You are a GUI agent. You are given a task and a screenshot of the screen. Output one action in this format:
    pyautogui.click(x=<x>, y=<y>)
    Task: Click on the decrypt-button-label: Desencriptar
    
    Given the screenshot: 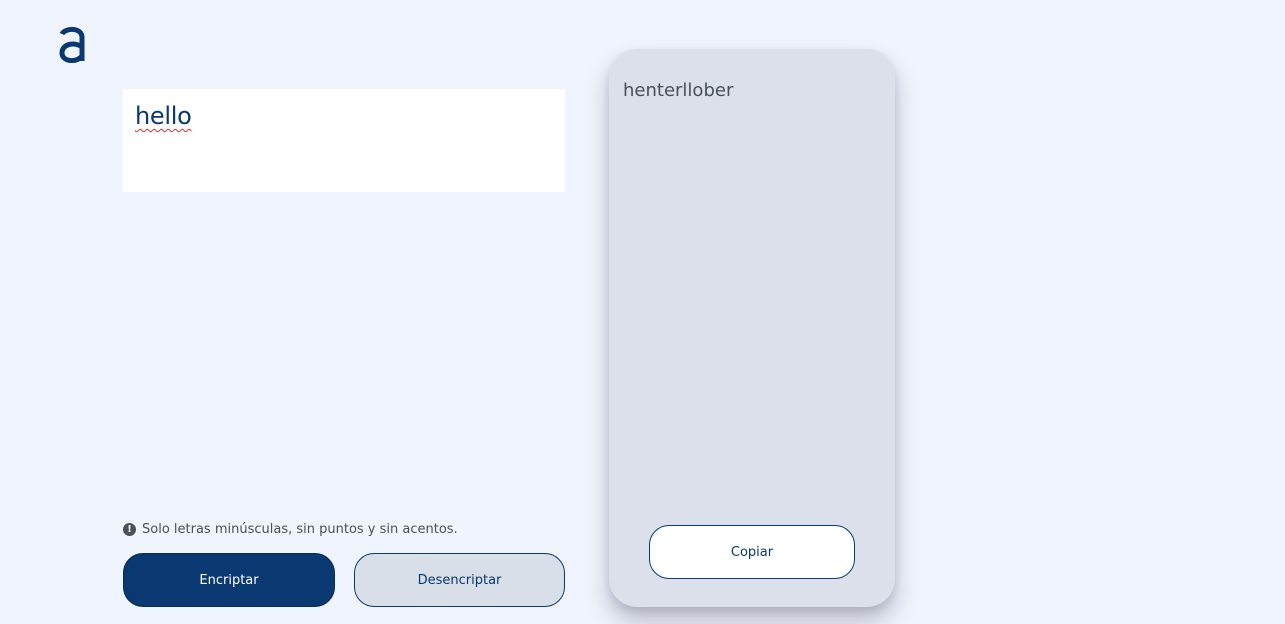 What is the action you would take?
    pyautogui.click(x=459, y=580)
    